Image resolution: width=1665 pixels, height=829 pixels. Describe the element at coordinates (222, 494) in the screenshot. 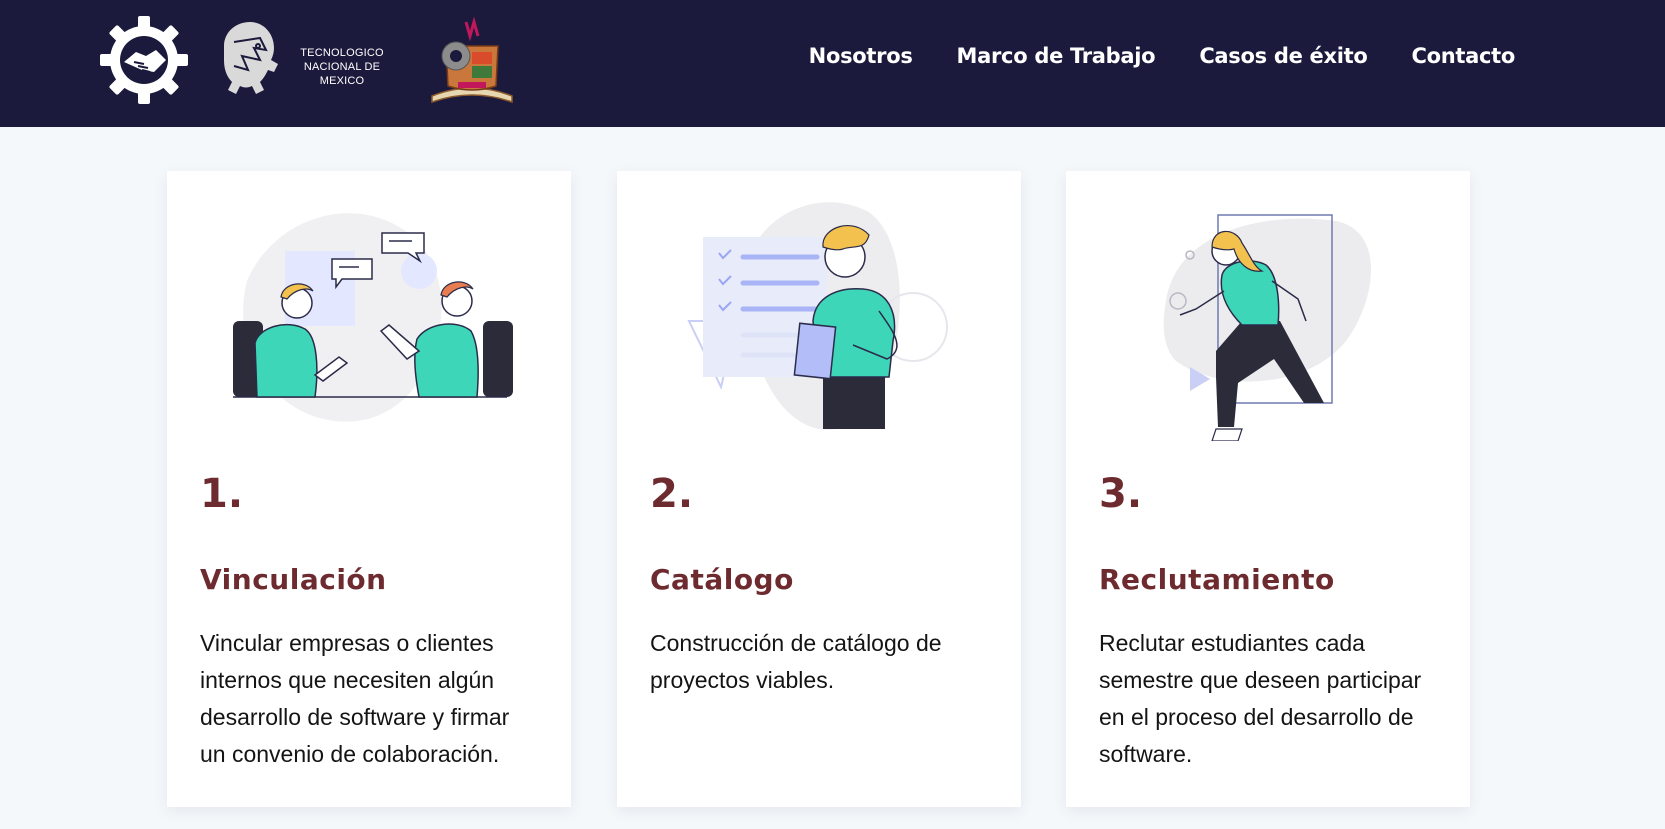

I see `step-number: 1.` at that location.